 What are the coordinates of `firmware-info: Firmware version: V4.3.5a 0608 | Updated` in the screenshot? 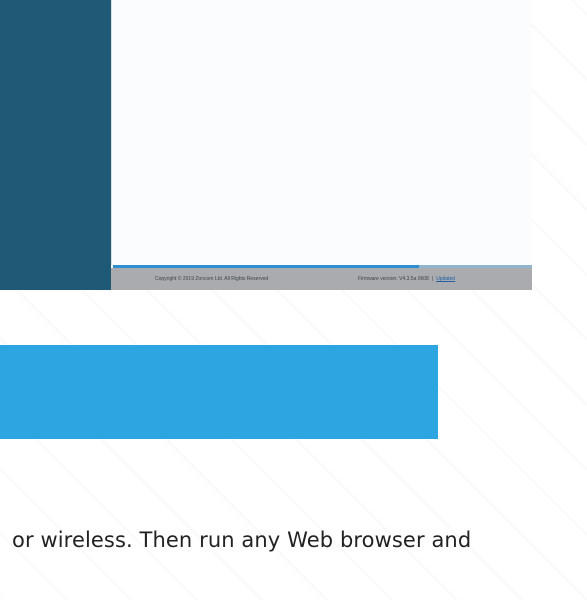 It's located at (406, 279).